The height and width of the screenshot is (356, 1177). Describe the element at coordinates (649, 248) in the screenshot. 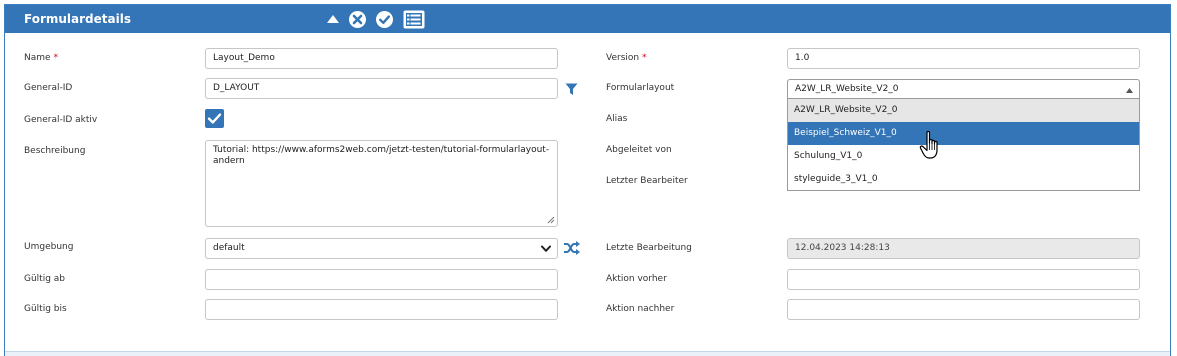

I see `last-edit-label: Letzte Bearbeitung` at that location.